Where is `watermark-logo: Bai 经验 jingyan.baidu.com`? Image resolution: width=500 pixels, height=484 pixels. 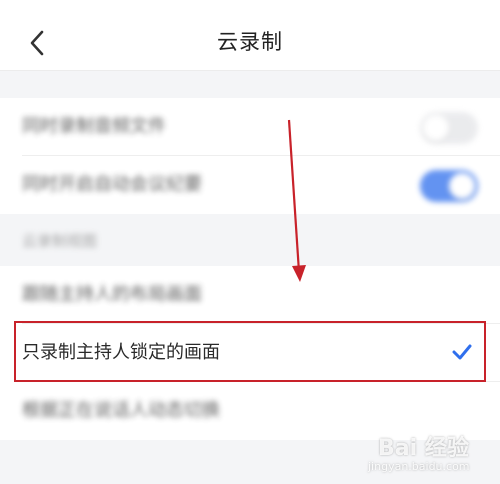
watermark-logo: Bai 经验 jingyan.baidu.com is located at coordinates (425, 452).